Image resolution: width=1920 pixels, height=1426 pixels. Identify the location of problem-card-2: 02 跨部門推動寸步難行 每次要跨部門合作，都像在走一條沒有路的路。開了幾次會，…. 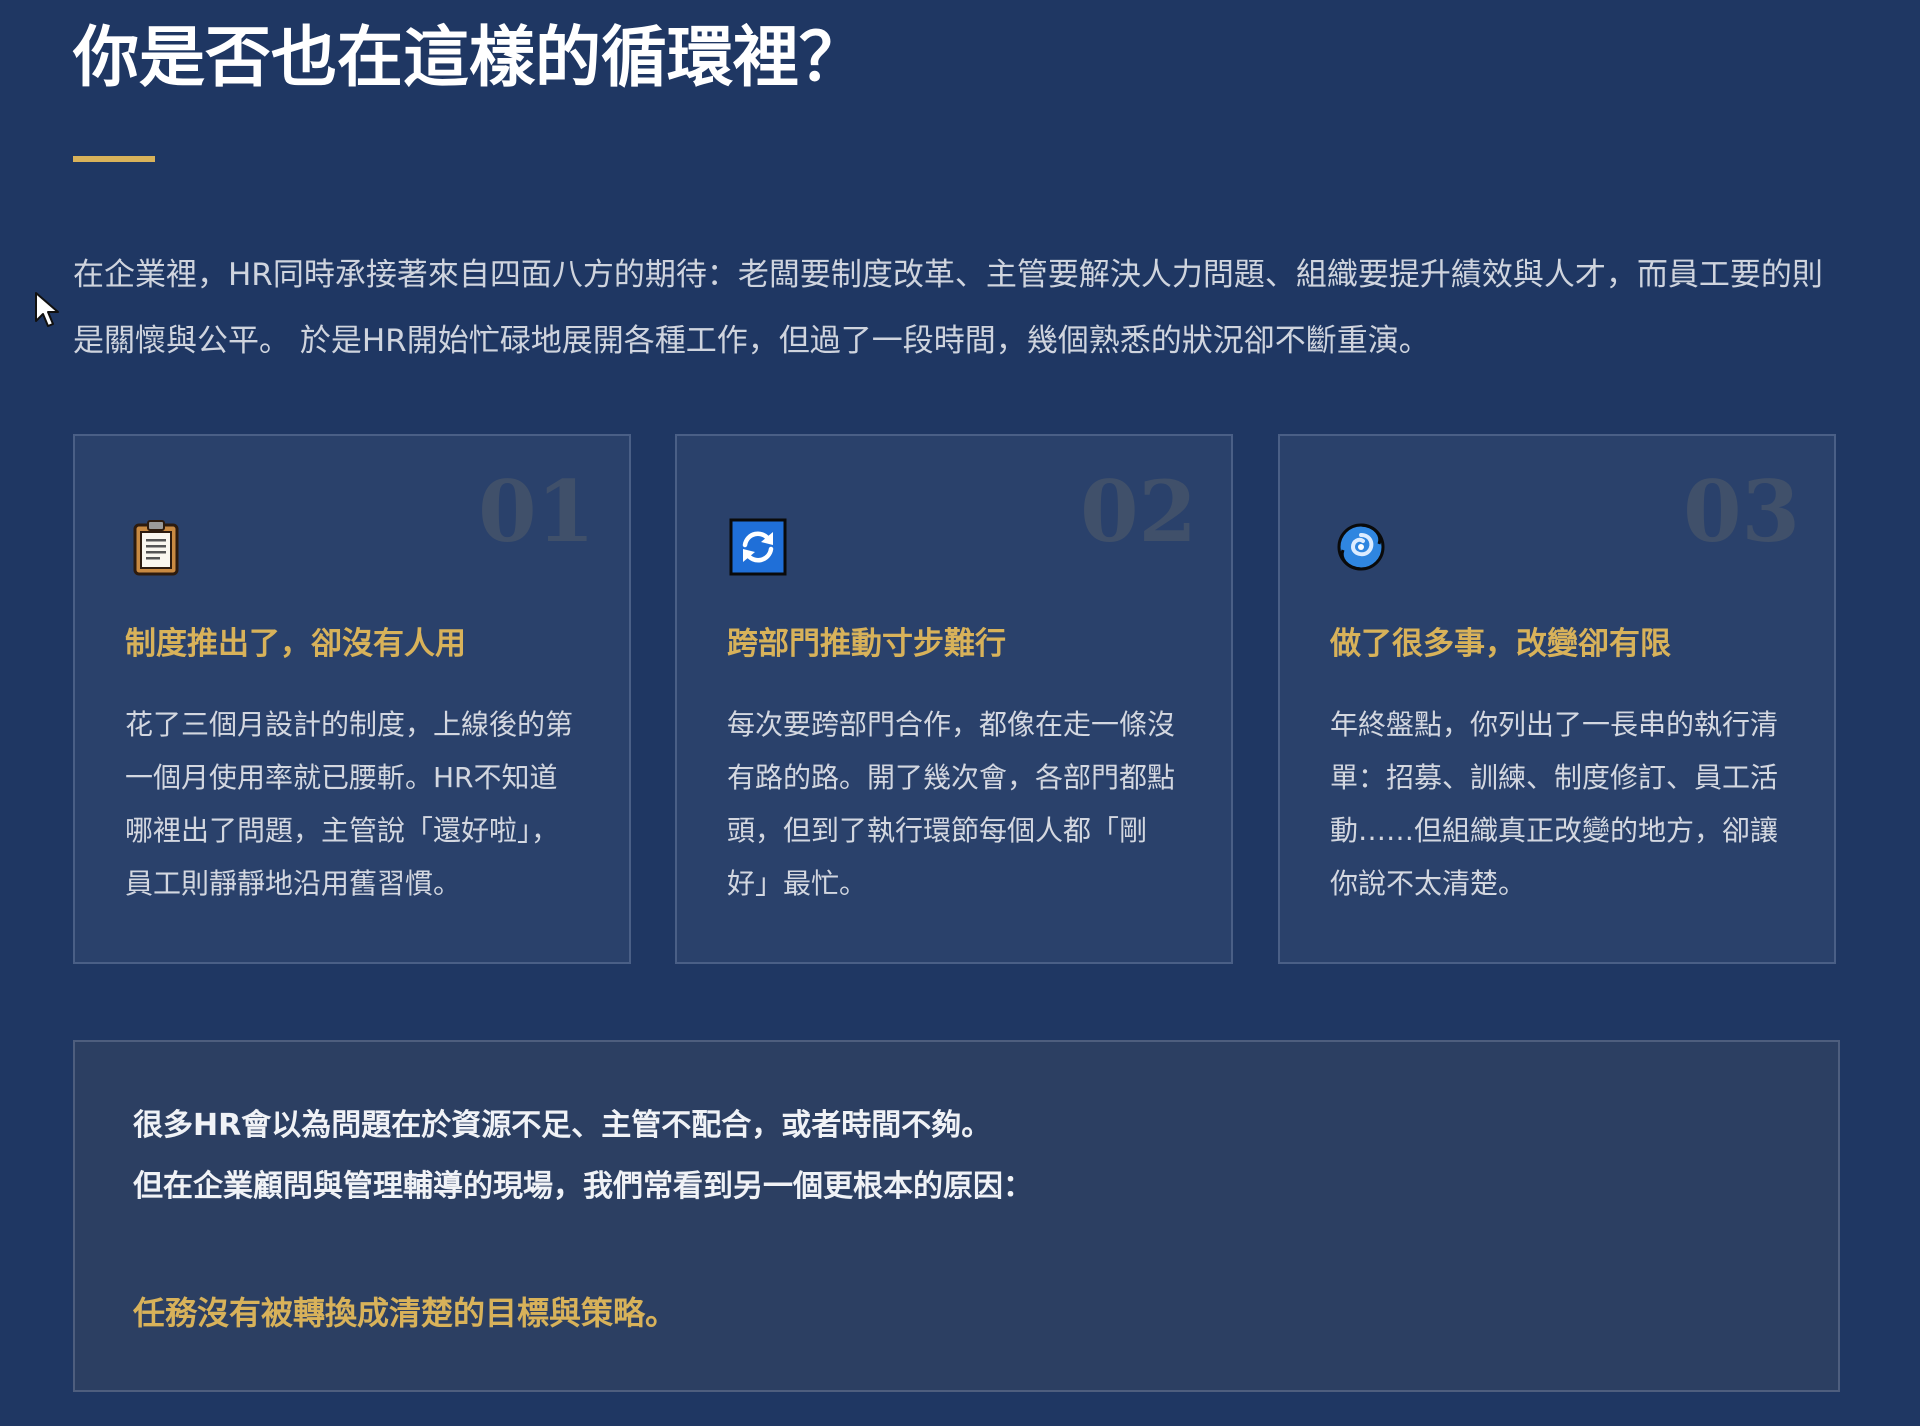
(954, 699).